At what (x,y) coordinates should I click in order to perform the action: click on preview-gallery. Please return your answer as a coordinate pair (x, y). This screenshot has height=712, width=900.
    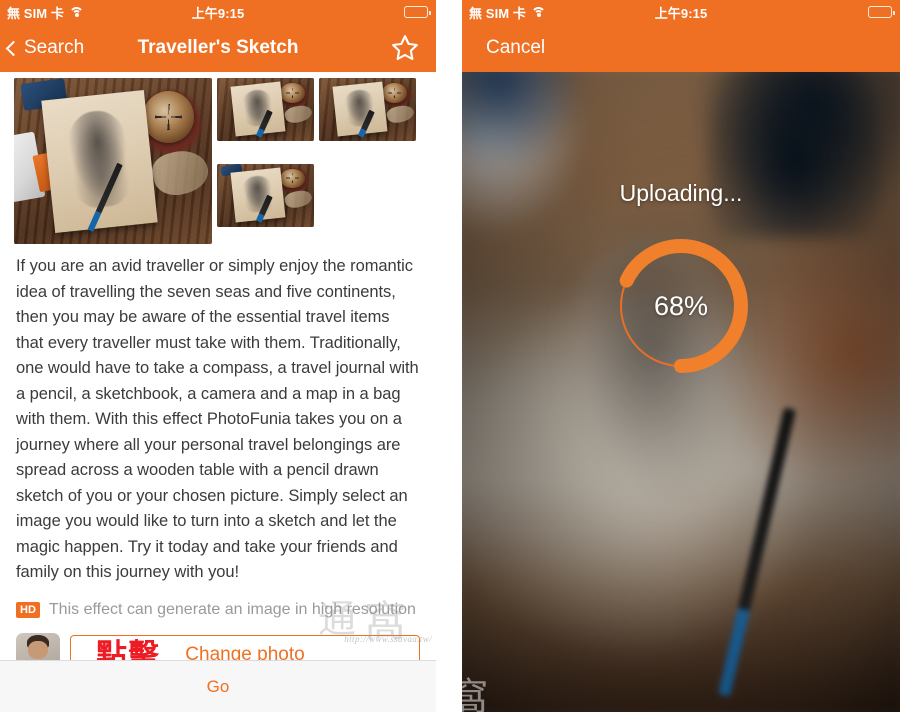
    Looking at the image, I should click on (218, 158).